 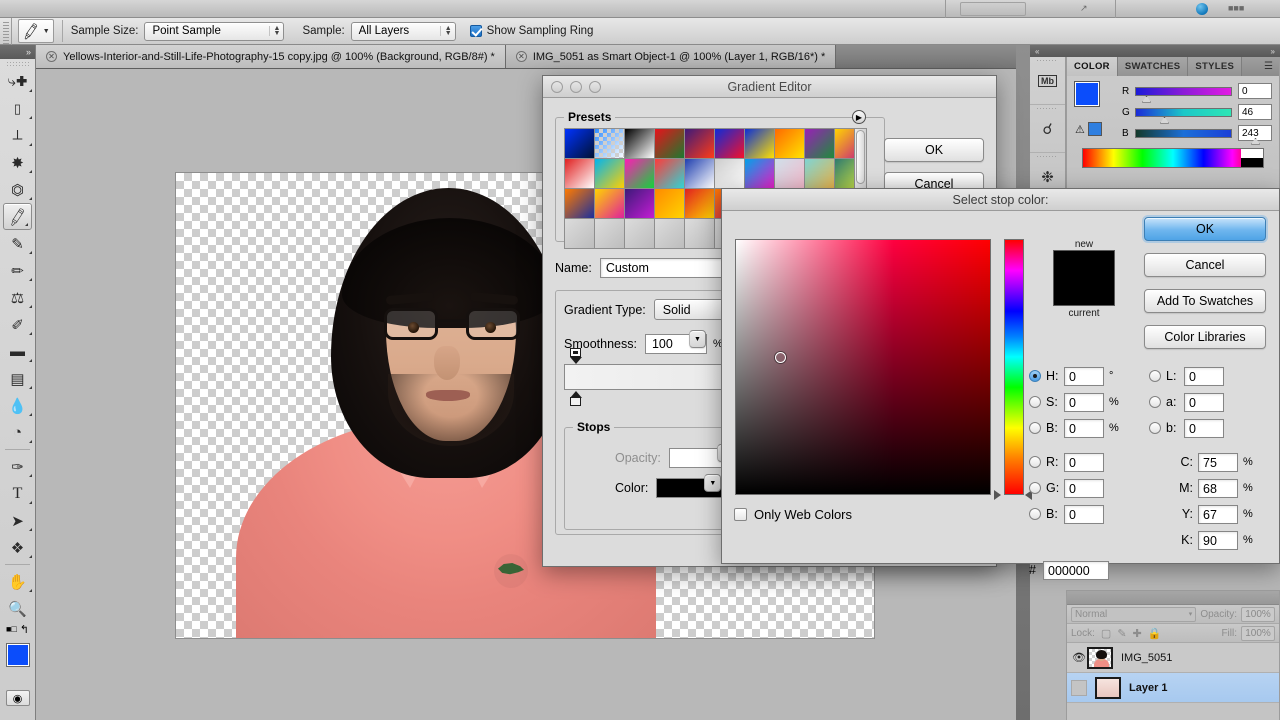 I want to click on smoothness-input: 100 ▼, so click(x=675, y=342).